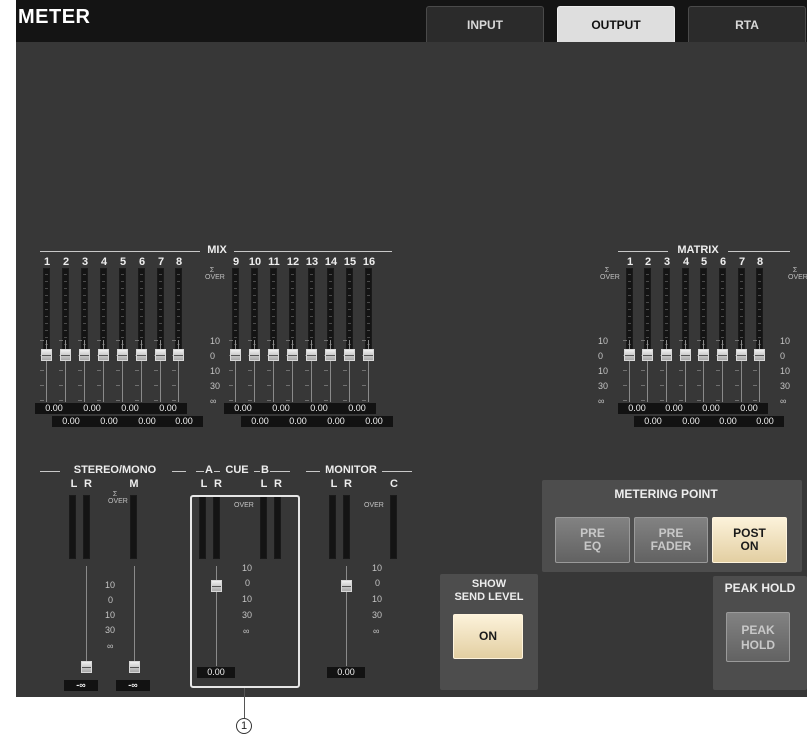 This screenshot has height=741, width=807. What do you see at coordinates (312, 262) in the screenshot?
I see `channel-number: 13` at bounding box center [312, 262].